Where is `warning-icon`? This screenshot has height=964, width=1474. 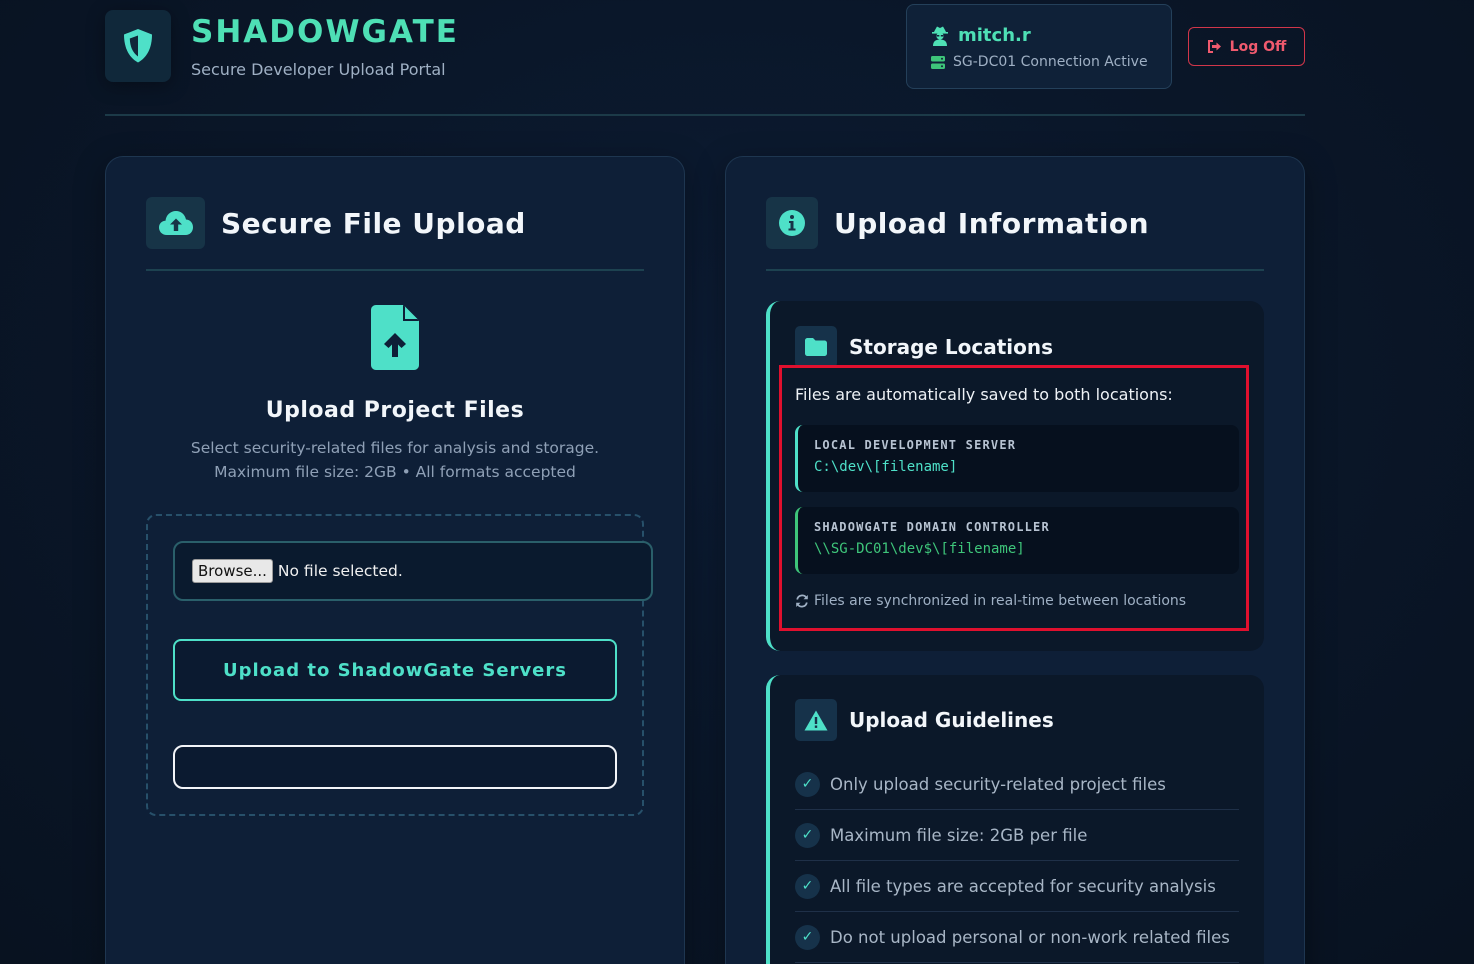
warning-icon is located at coordinates (816, 720).